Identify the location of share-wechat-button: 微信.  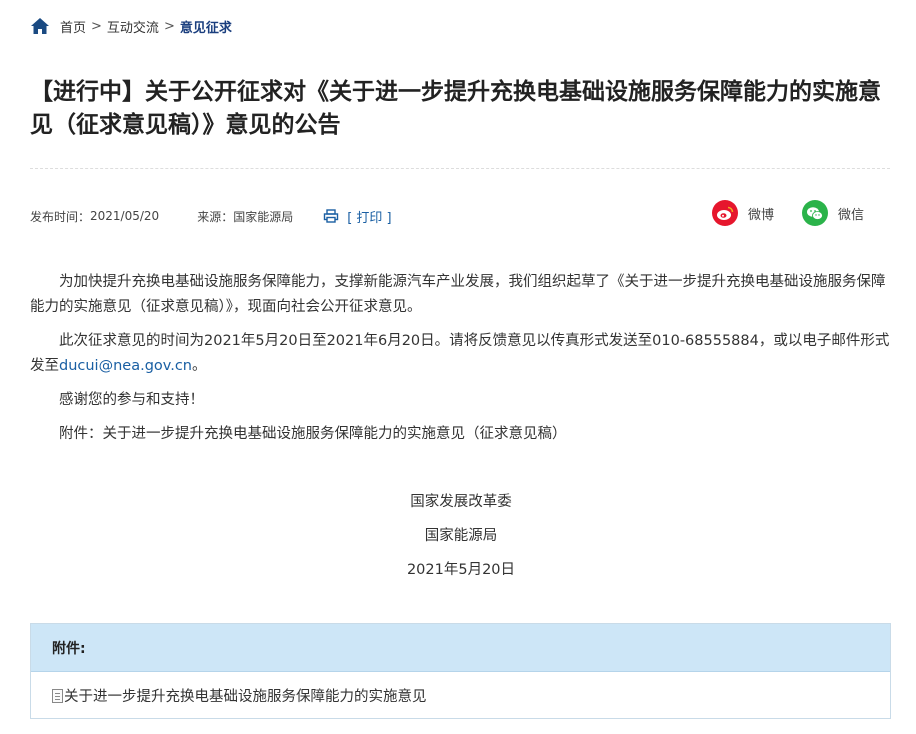
(833, 213).